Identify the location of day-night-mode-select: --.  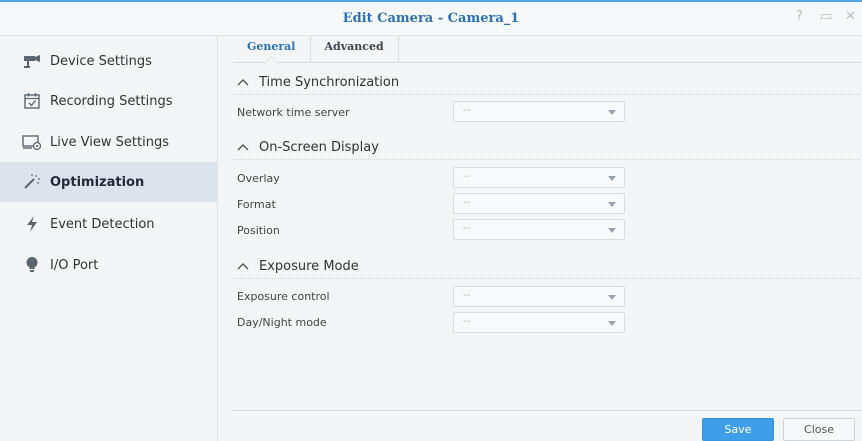
(539, 322).